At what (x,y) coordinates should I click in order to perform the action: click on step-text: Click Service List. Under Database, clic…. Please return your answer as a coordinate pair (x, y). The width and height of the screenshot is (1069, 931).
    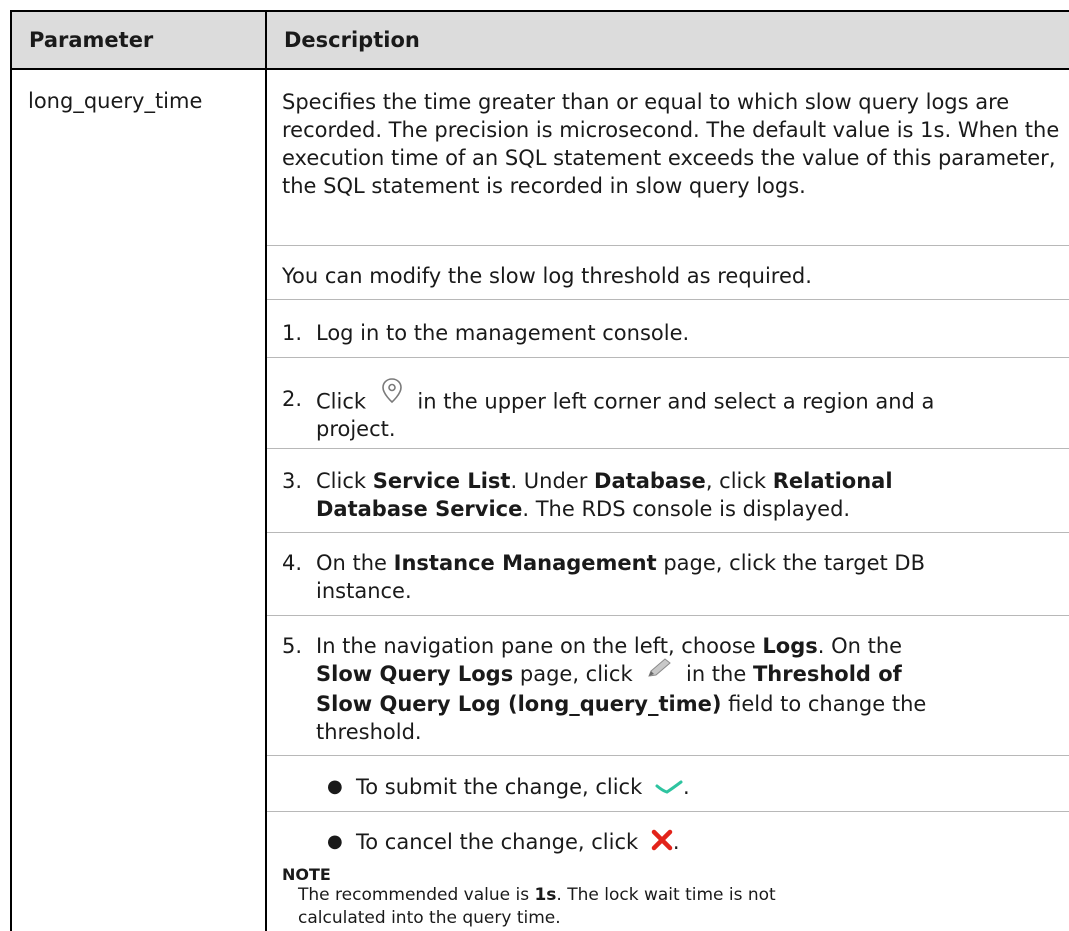
    Looking at the image, I should click on (604, 495).